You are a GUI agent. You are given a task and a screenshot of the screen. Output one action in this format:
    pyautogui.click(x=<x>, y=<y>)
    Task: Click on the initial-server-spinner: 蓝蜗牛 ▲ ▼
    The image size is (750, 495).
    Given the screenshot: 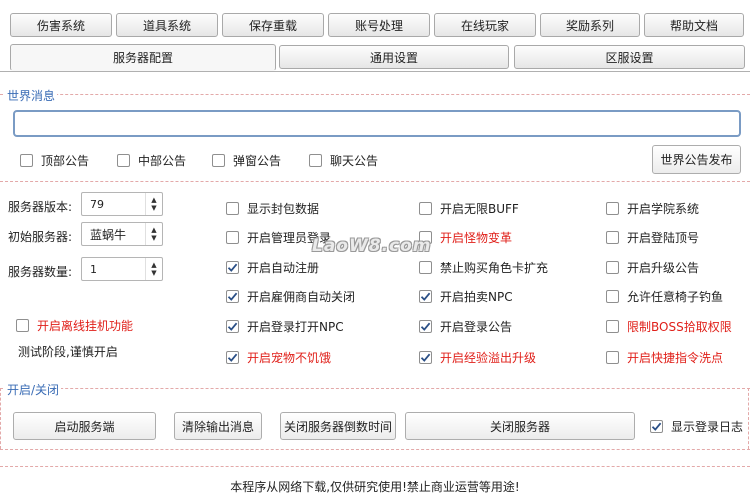 What is the action you would take?
    pyautogui.click(x=122, y=234)
    